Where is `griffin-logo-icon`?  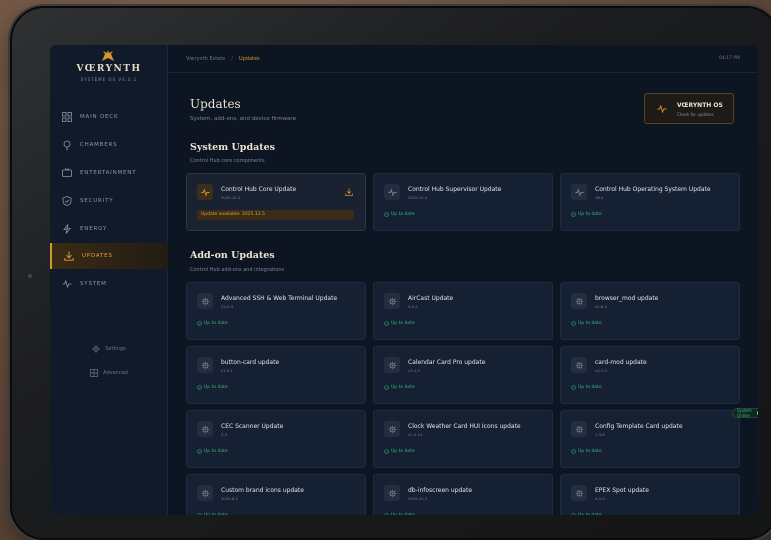 griffin-logo-icon is located at coordinates (108, 55).